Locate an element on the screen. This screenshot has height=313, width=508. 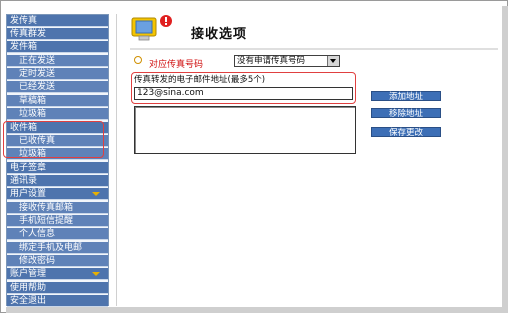
sidebar-item-user-settings: 用户设置 is located at coordinates (57, 194).